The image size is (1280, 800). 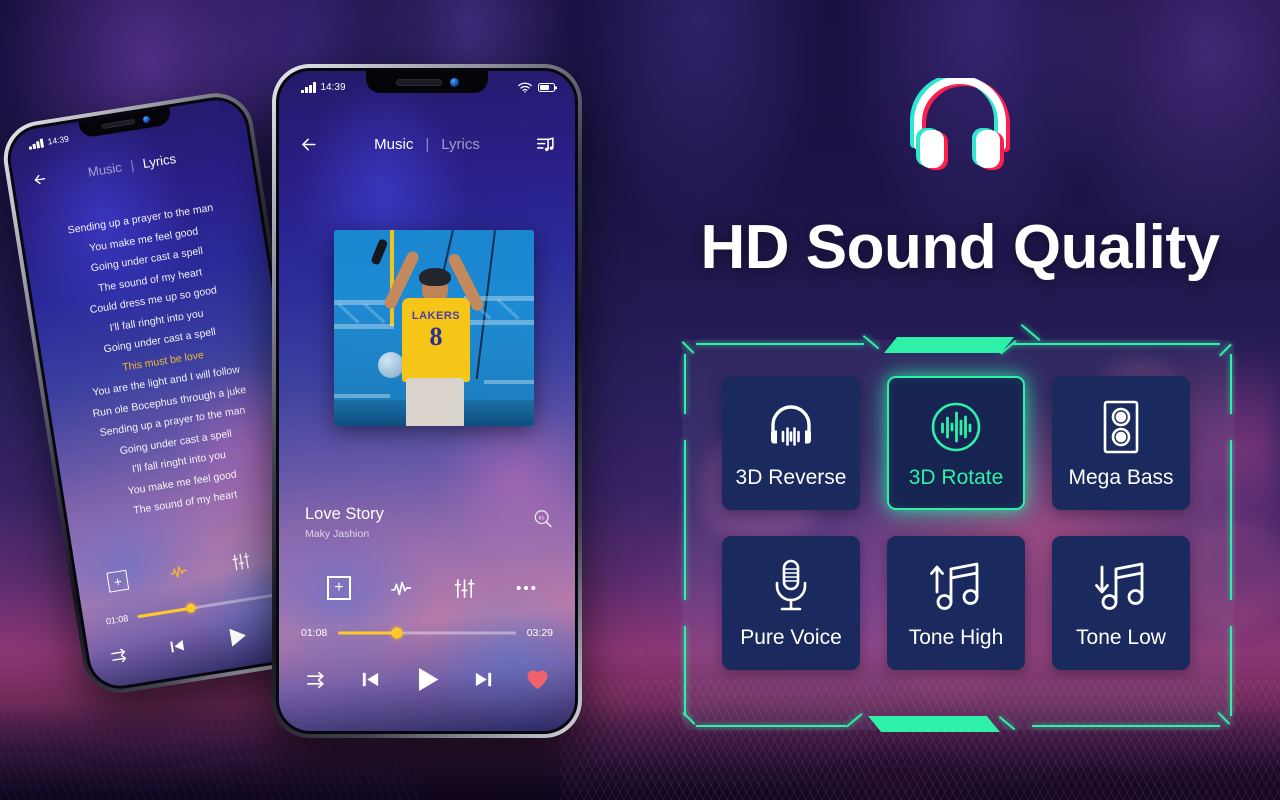 What do you see at coordinates (956, 637) in the screenshot?
I see `effect-label: Tone High` at bounding box center [956, 637].